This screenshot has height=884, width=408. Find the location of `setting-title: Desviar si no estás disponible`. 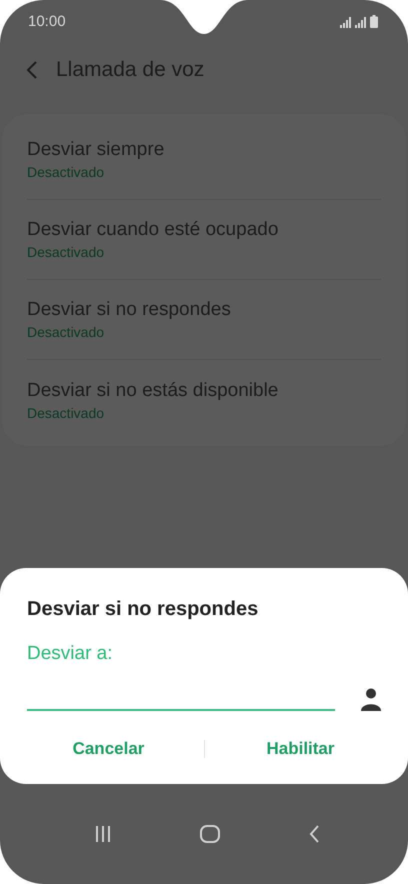

setting-title: Desviar si no estás disponible is located at coordinates (204, 391).